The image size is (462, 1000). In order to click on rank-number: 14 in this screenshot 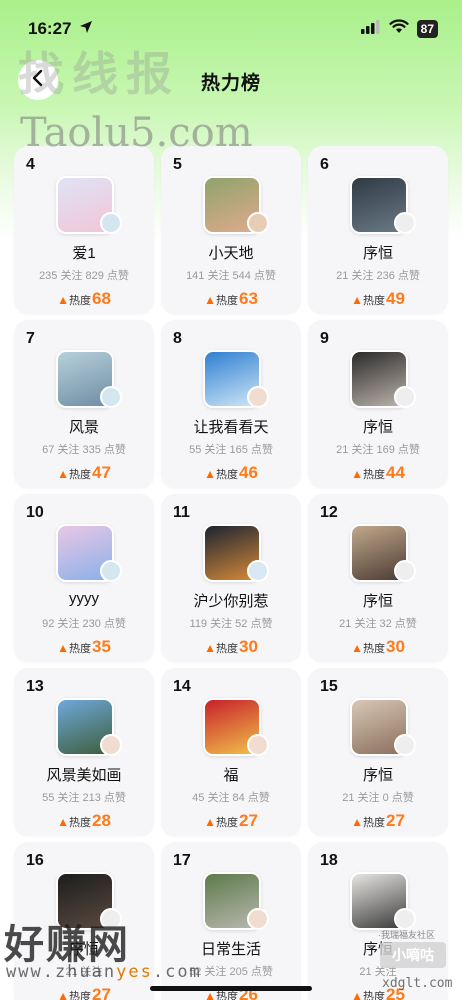, I will do `click(182, 686)`.